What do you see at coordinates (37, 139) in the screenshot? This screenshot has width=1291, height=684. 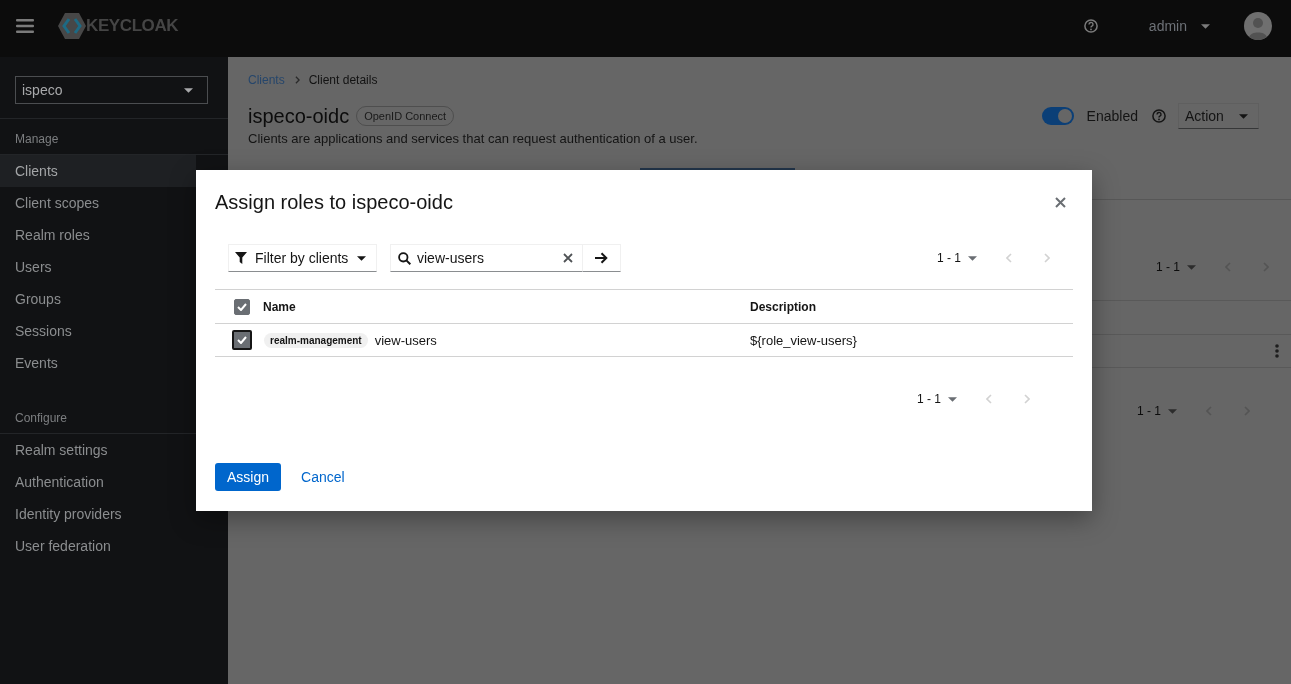 I see `nav-section-title: Manage` at bounding box center [37, 139].